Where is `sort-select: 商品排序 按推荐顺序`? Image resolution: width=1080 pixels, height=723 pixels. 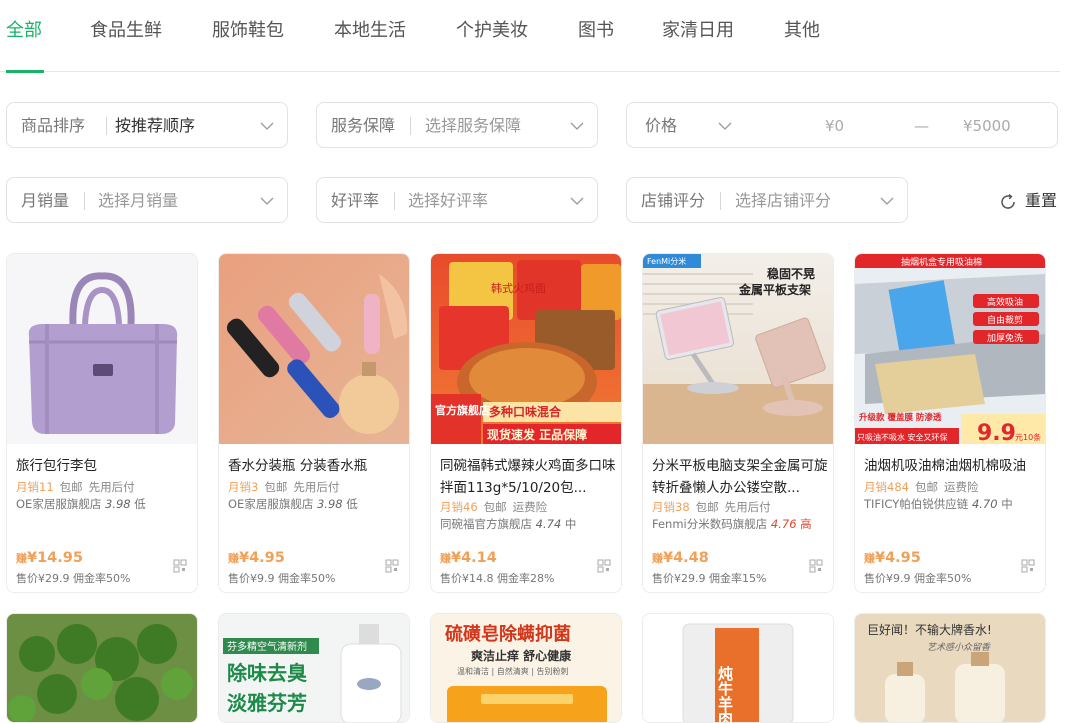 sort-select: 商品排序 按推荐顺序 is located at coordinates (147, 125).